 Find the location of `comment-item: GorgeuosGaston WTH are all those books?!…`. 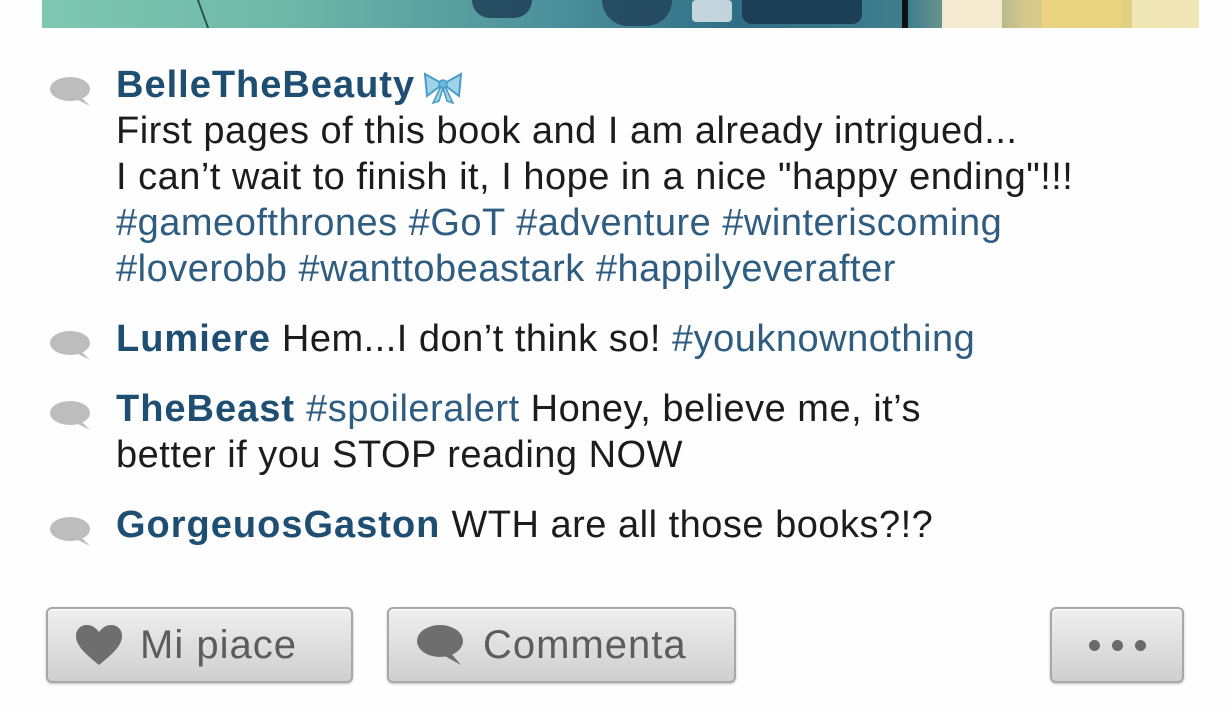

comment-item: GorgeuosGaston WTH are all those books?!… is located at coordinates (615, 525).